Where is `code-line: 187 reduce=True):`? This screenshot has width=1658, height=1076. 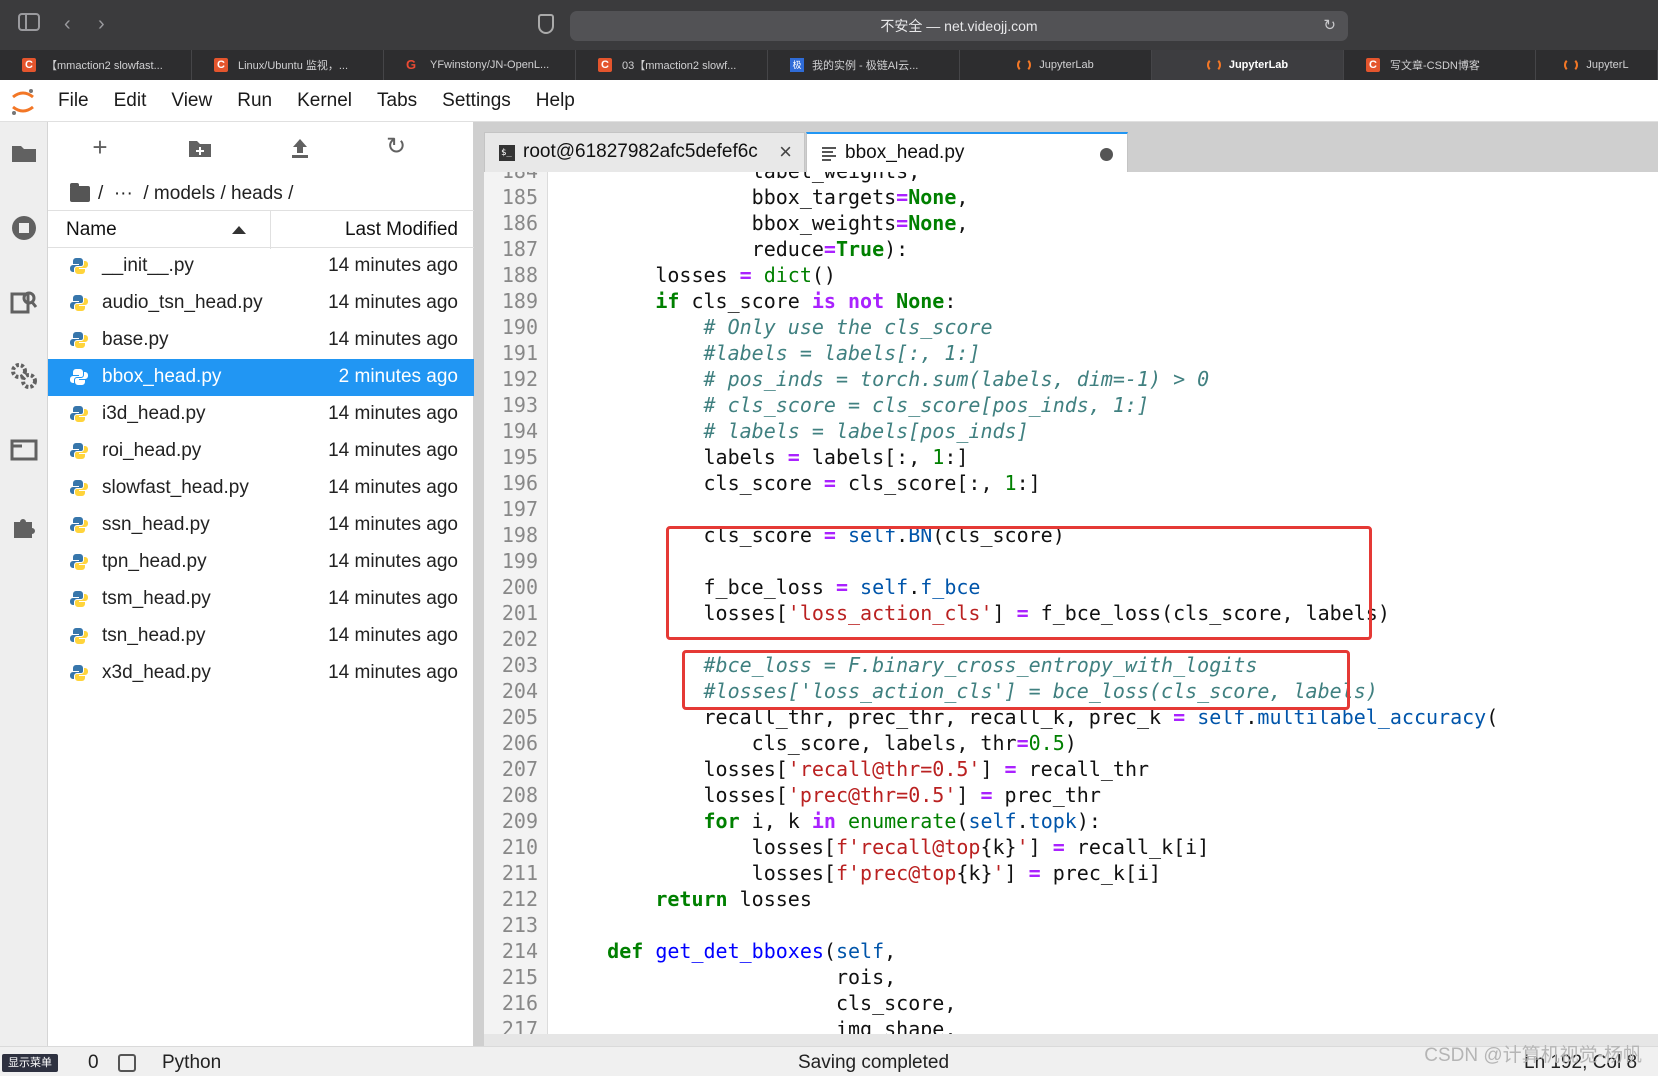
code-line: 187 reduce=True): is located at coordinates (1071, 249).